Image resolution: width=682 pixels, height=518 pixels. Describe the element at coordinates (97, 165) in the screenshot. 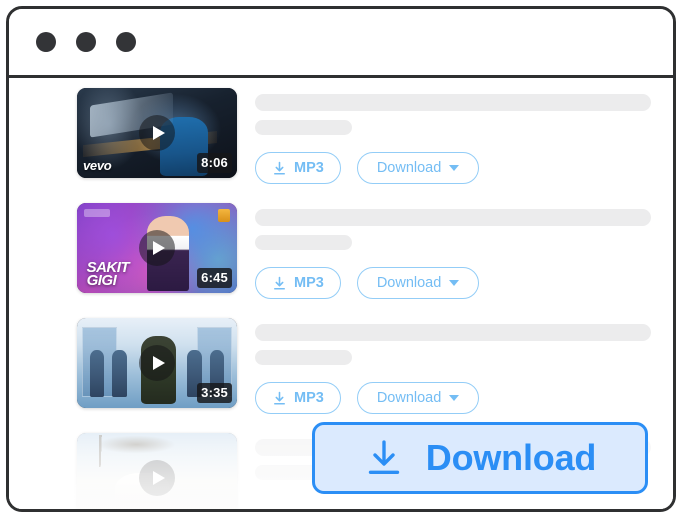

I see `thumbnail-watermark: vevo` at that location.